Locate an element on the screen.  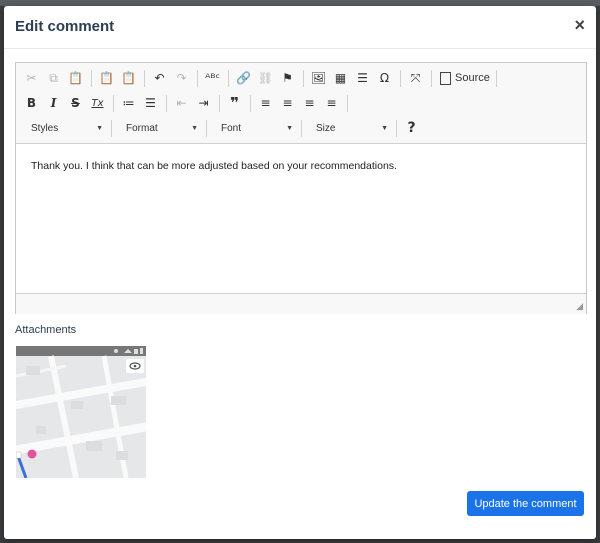
copy-icon: ⧉ is located at coordinates (53, 78).